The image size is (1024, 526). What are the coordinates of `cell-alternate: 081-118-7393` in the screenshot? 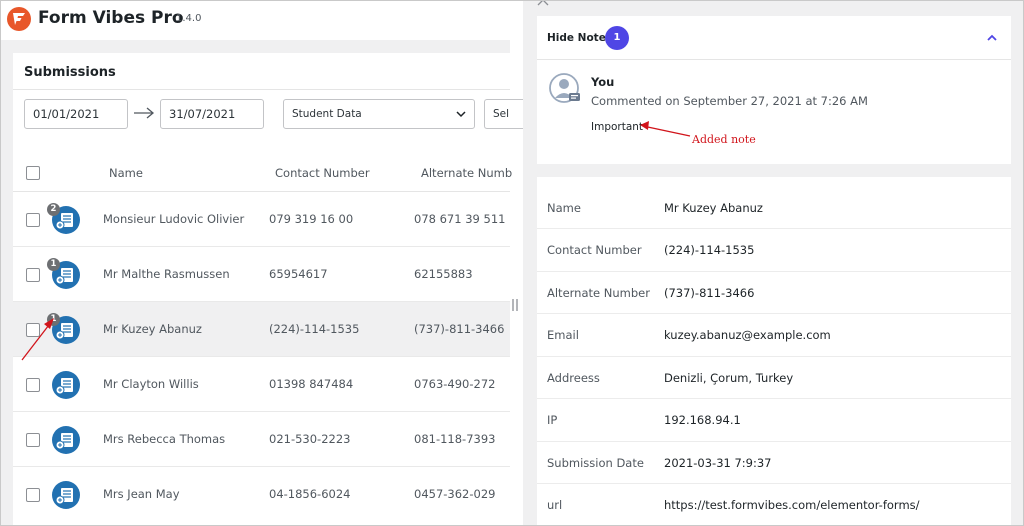 It's located at (455, 439).